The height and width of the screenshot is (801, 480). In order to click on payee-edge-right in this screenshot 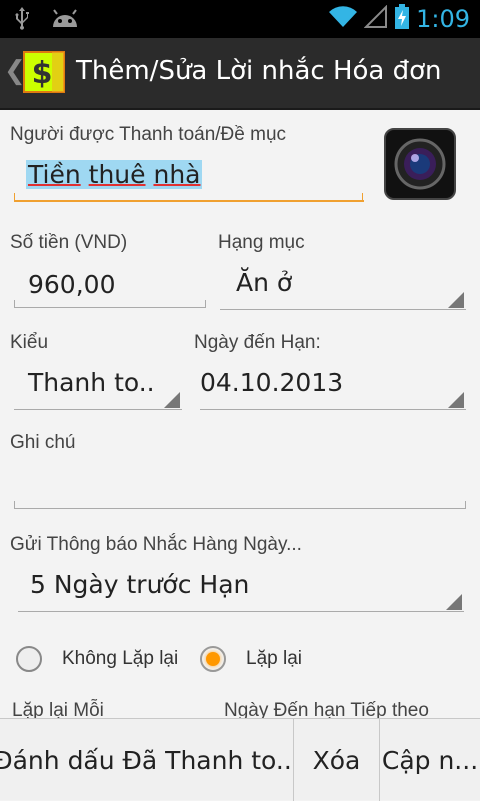, I will do `click(362, 197)`.